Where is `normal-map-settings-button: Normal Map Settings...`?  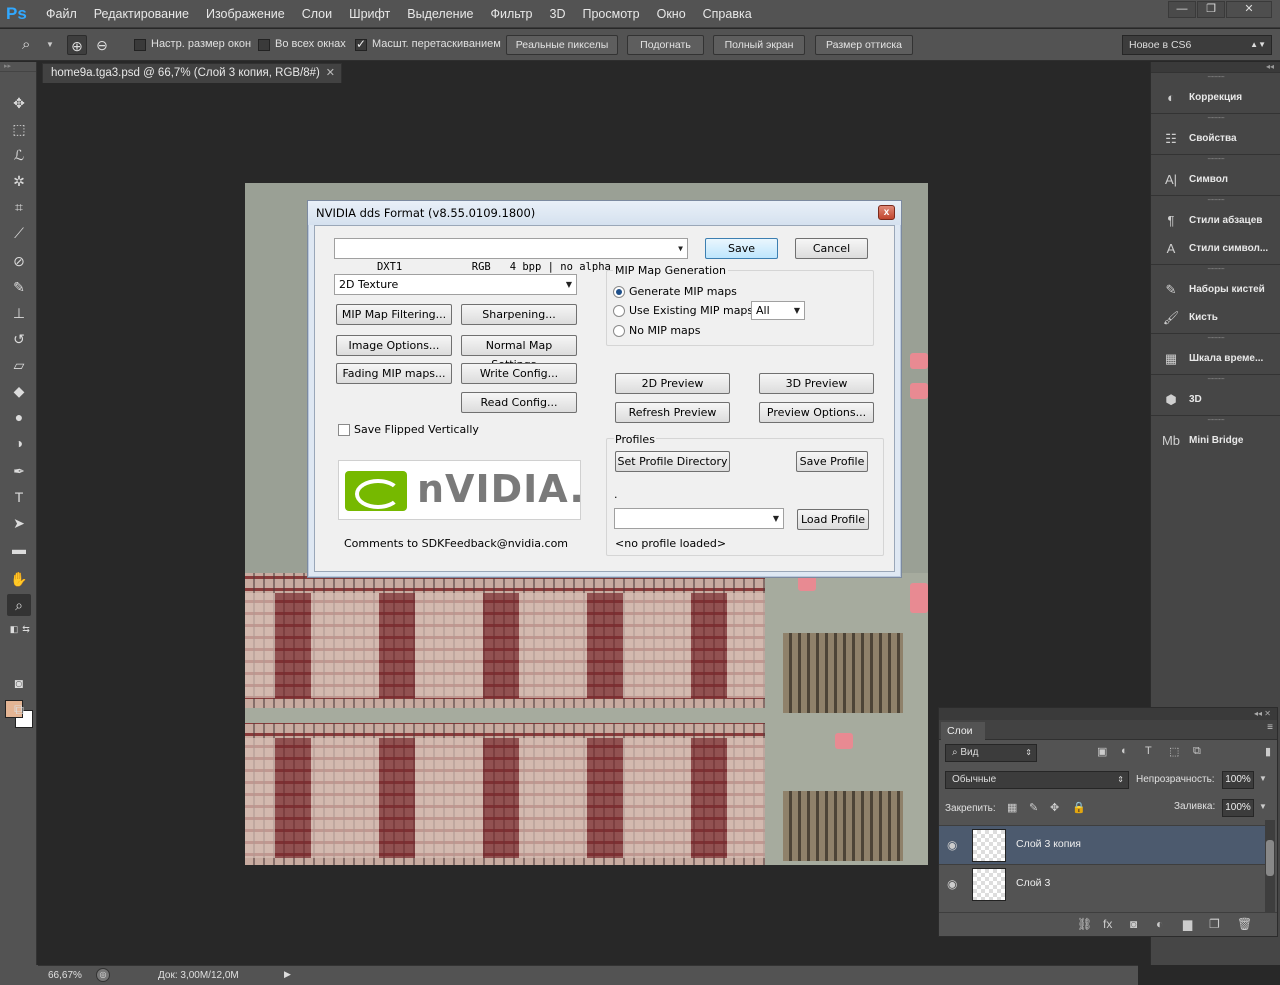
normal-map-settings-button: Normal Map Settings... is located at coordinates (519, 353).